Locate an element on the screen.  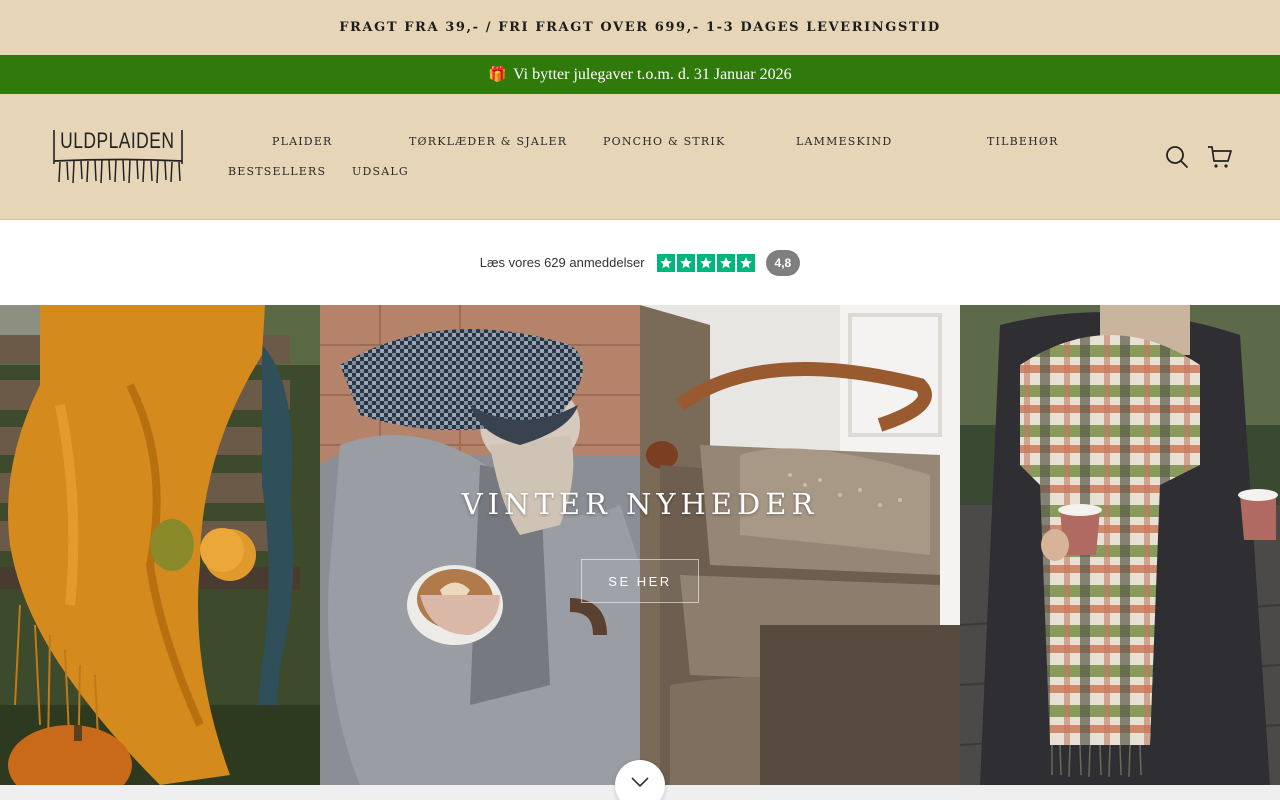
trustpilot-reviews: Læs vores 629 anmeddelser 4,8 is located at coordinates (640, 262).